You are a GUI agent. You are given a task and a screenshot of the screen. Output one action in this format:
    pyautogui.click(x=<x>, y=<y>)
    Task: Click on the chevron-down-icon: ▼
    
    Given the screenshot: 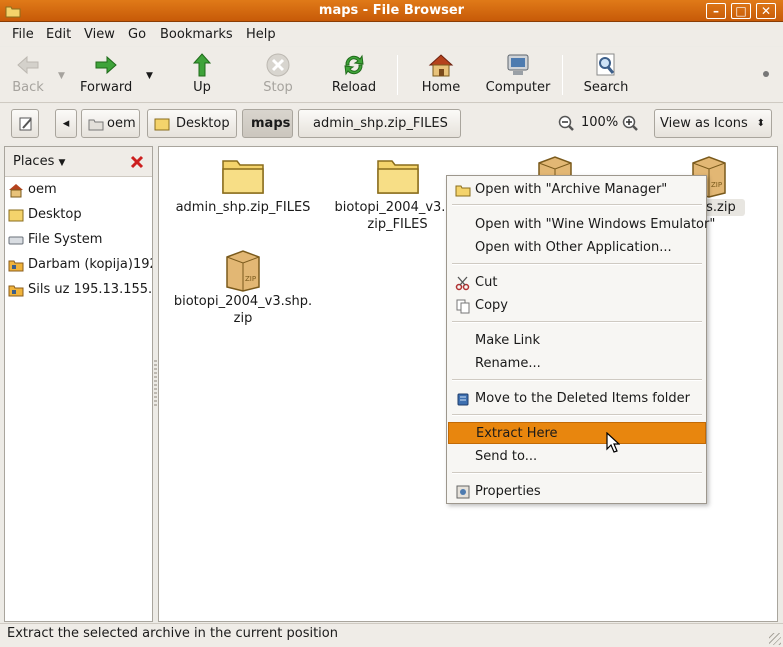 What is the action you would take?
    pyautogui.click(x=62, y=163)
    